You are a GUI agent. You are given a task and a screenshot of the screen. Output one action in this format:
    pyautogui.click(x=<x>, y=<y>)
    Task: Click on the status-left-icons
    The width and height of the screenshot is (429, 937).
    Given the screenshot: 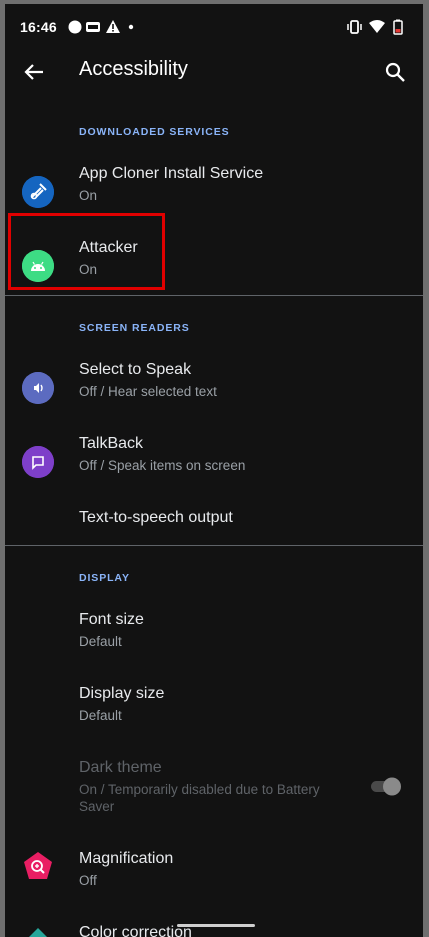 What is the action you would take?
    pyautogui.click(x=107, y=27)
    